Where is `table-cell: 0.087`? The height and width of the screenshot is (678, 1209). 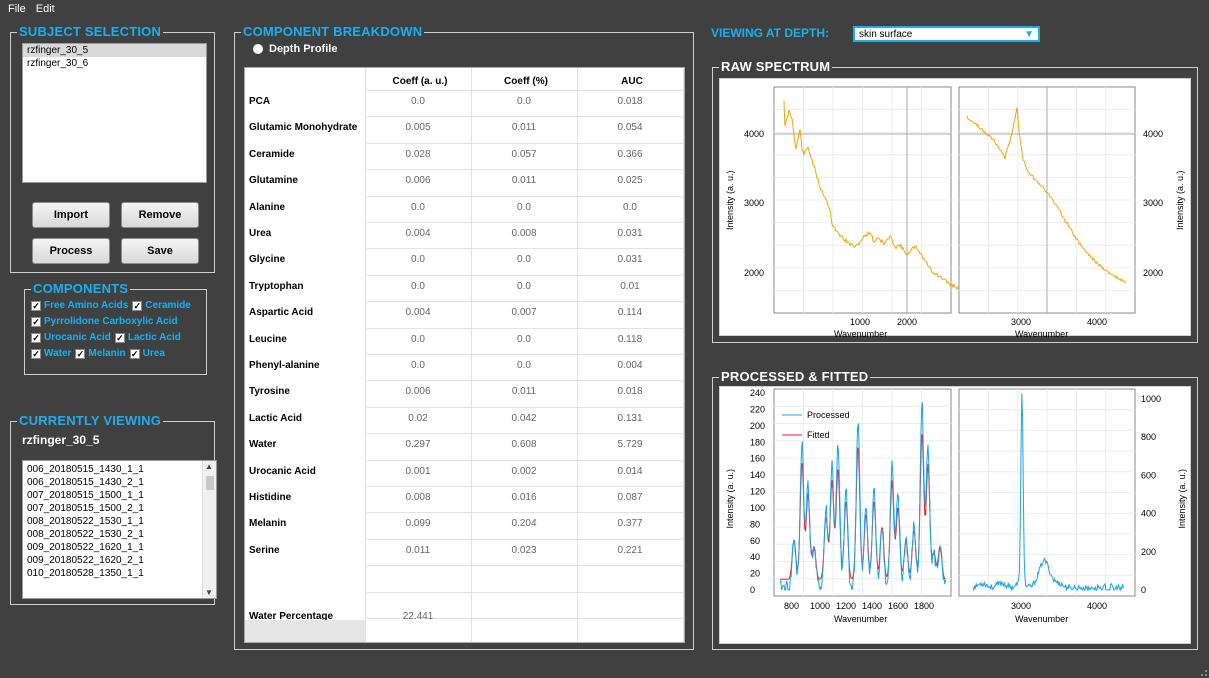 table-cell: 0.087 is located at coordinates (630, 497).